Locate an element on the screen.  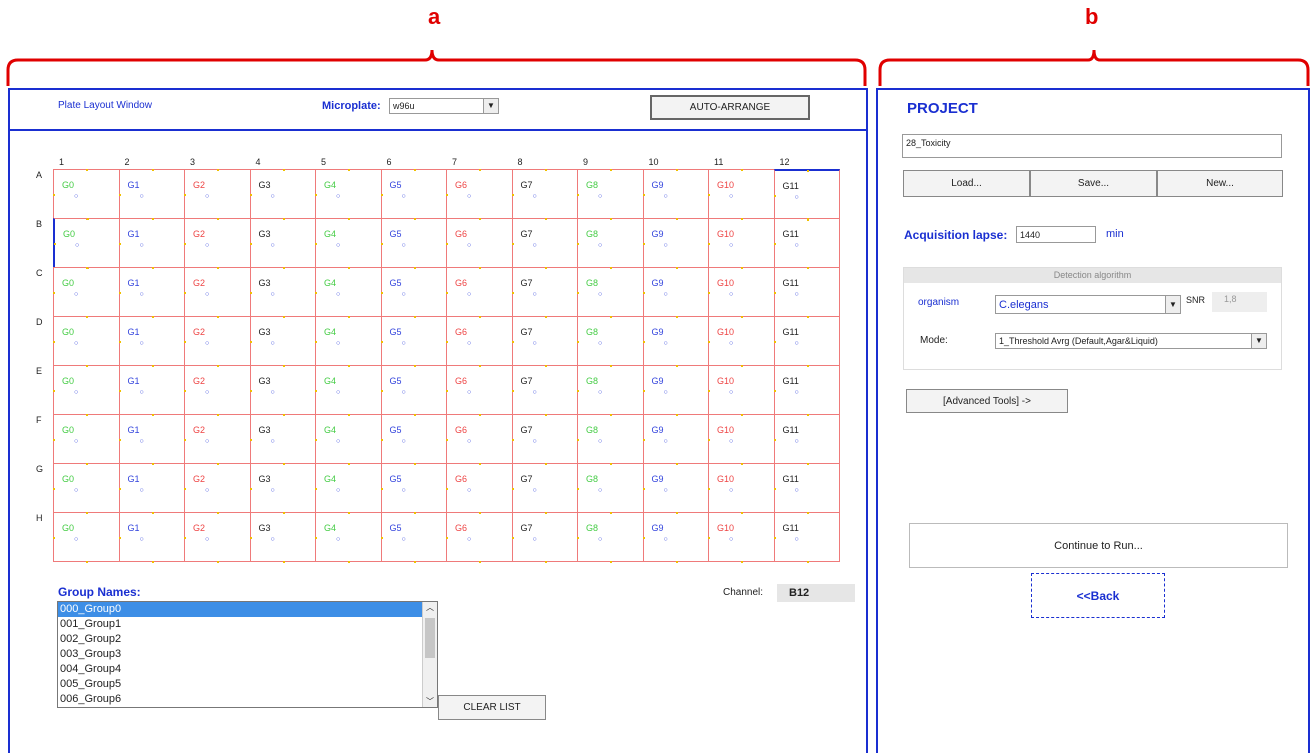
acquisition-unit: min is located at coordinates (1115, 234).